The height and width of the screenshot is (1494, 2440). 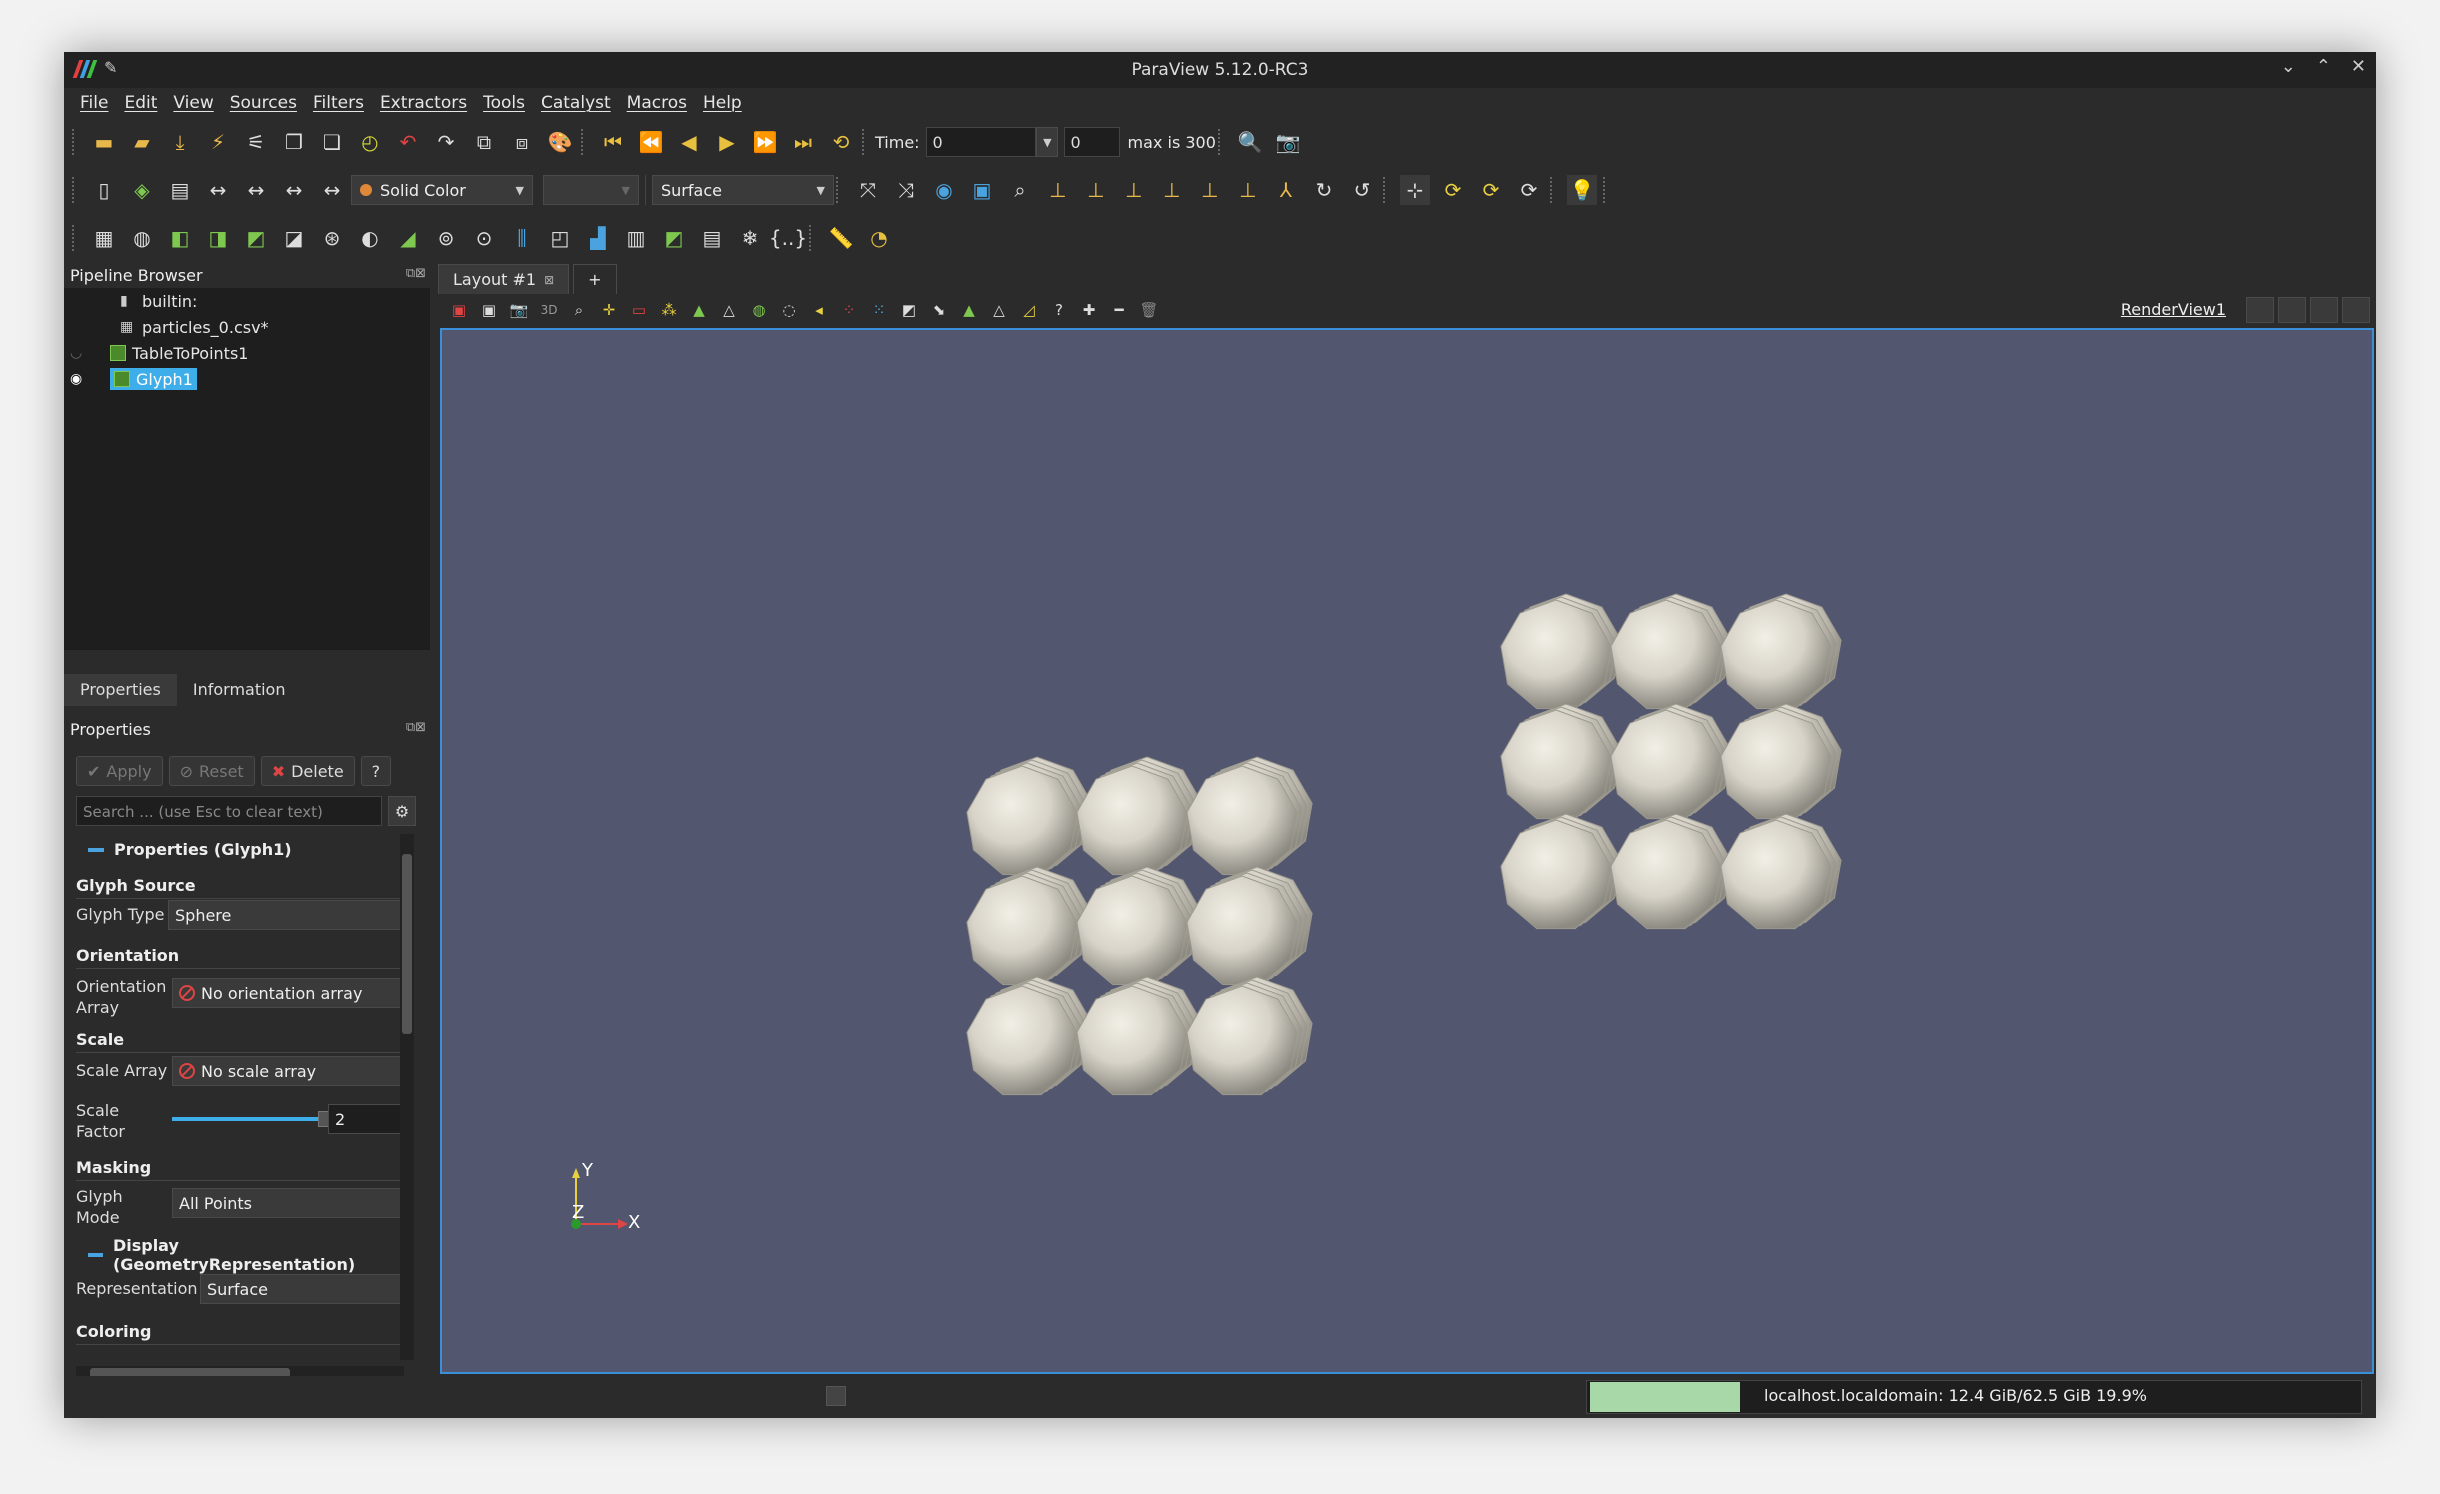 What do you see at coordinates (286, 915) in the screenshot?
I see `glyph-type-select: Sphere` at bounding box center [286, 915].